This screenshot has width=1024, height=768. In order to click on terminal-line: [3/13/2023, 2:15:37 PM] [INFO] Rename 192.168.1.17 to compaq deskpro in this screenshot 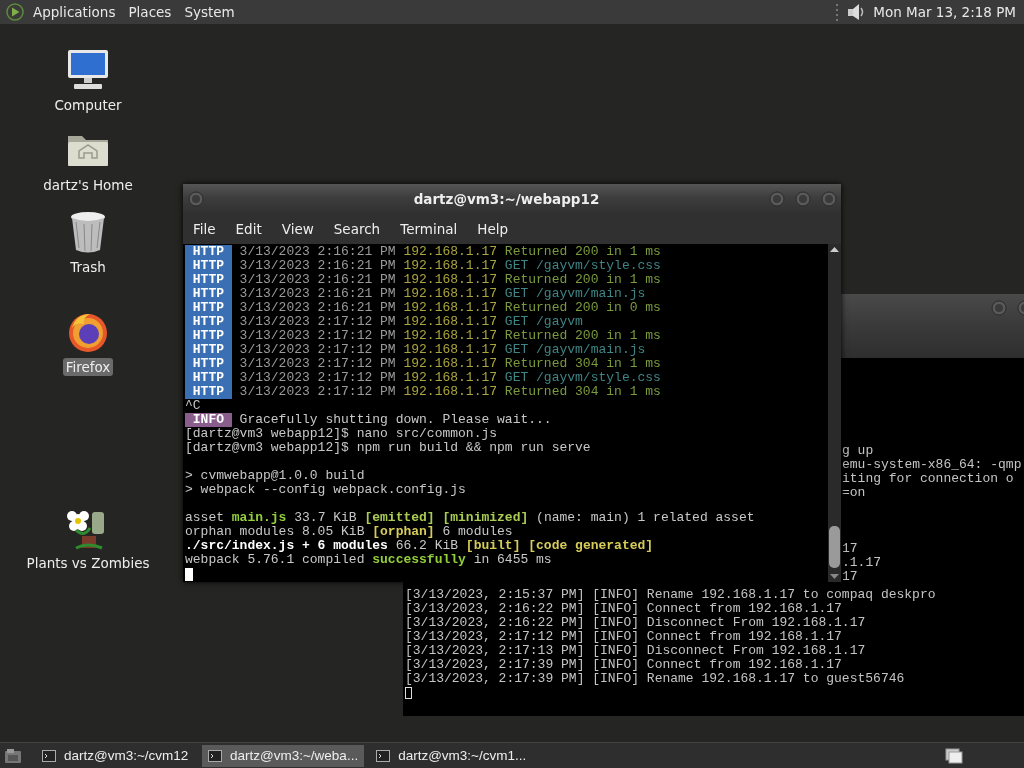, I will do `click(670, 595)`.